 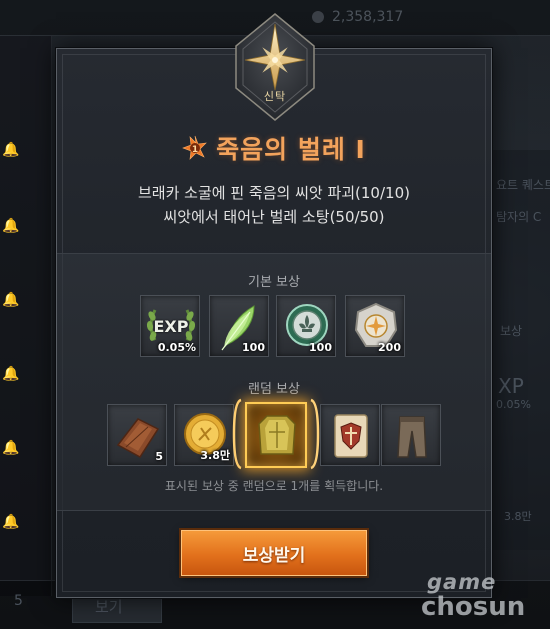 I want to click on bg-quest-text: 3.8만, so click(x=518, y=516).